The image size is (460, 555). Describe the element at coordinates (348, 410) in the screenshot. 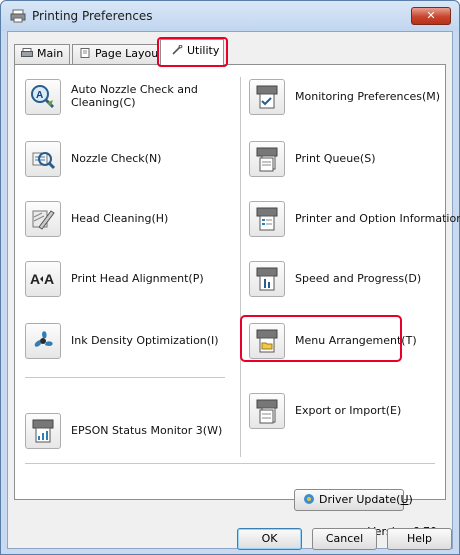

I see `export-import-label: Export or Import(E)` at that location.